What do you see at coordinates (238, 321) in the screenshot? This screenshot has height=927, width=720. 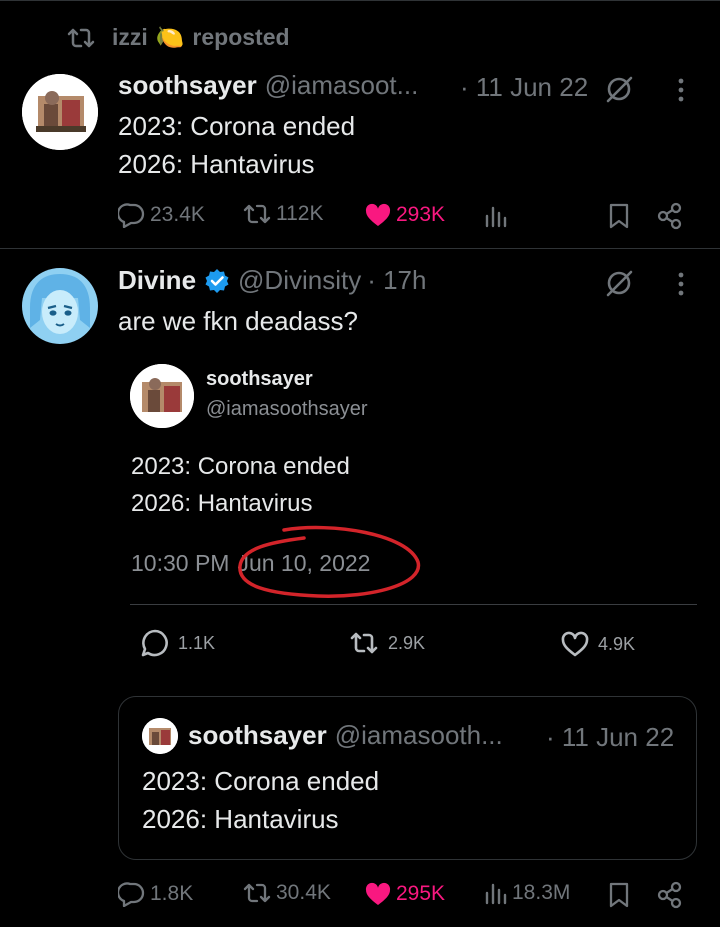 I see `tweet-text: are we fkn deadass?` at bounding box center [238, 321].